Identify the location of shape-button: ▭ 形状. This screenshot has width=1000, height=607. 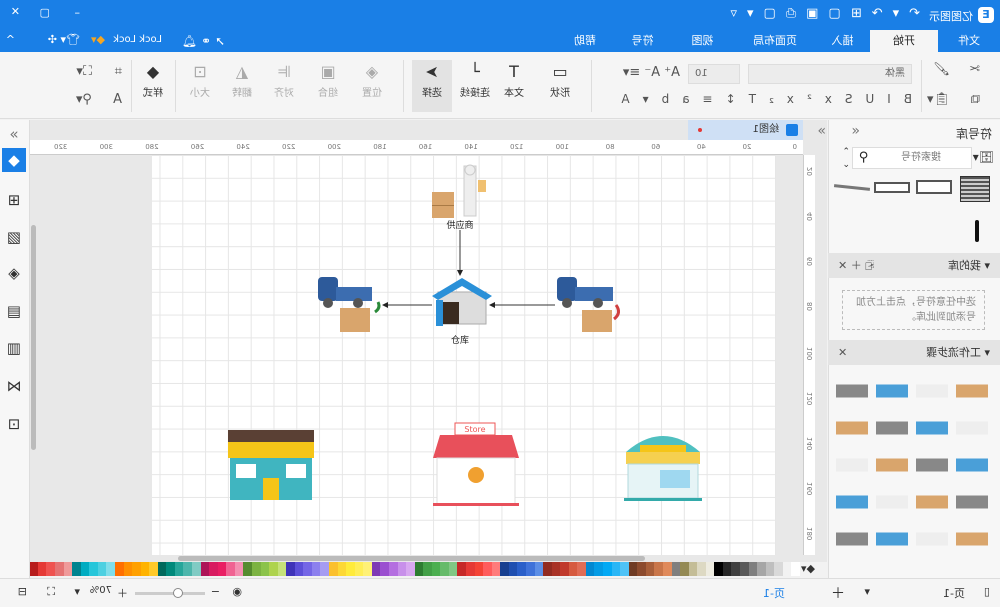
(560, 79).